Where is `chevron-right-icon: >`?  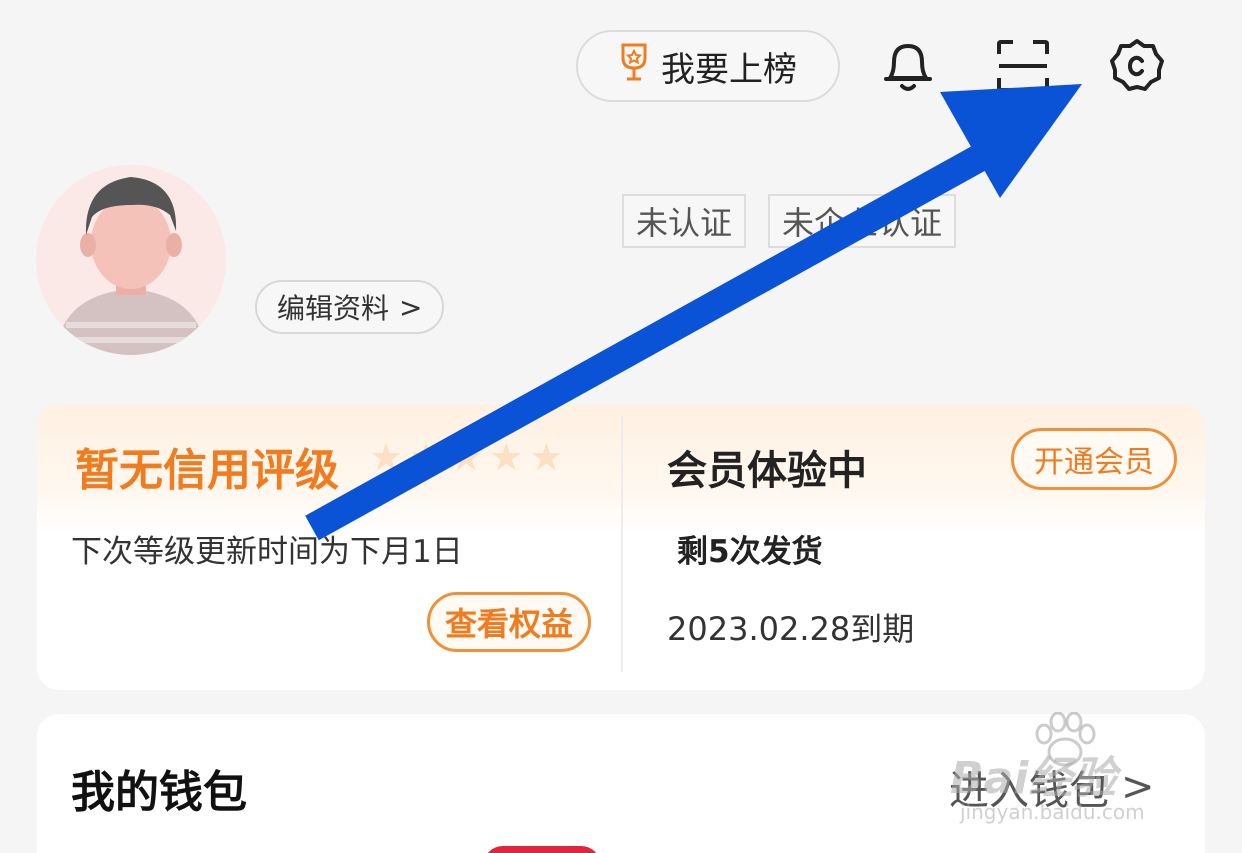
chevron-right-icon: > is located at coordinates (411, 307).